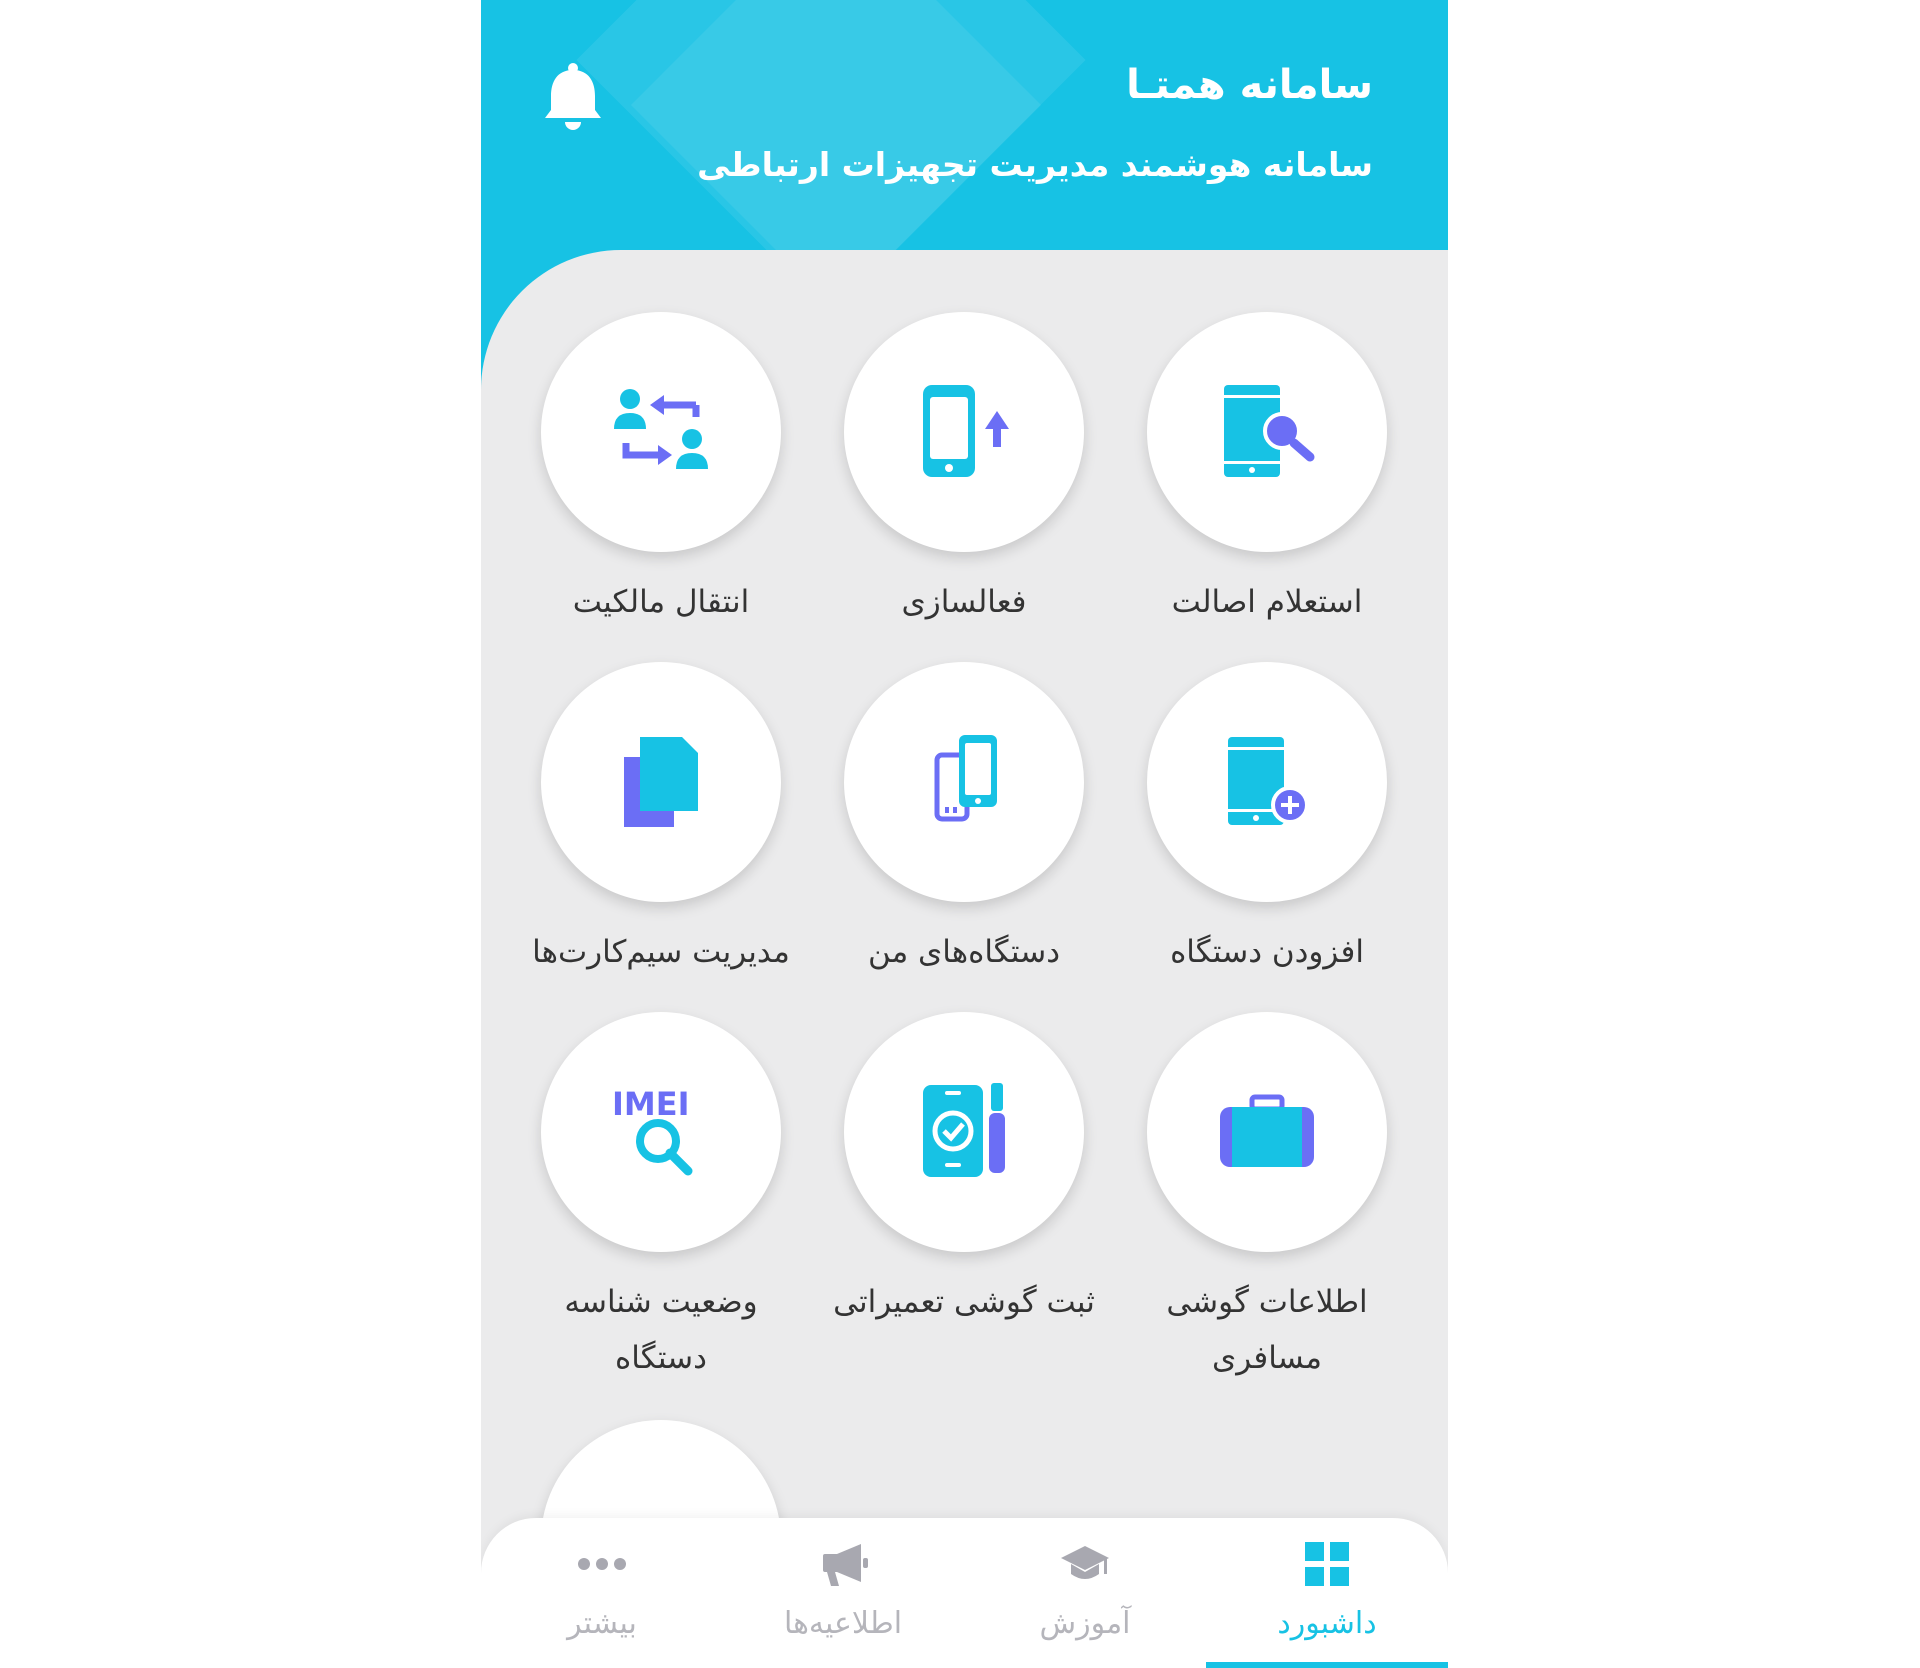 The width and height of the screenshot is (1920, 1668). Describe the element at coordinates (1267, 602) in the screenshot. I see `tile-label: استعلام اصالت` at that location.